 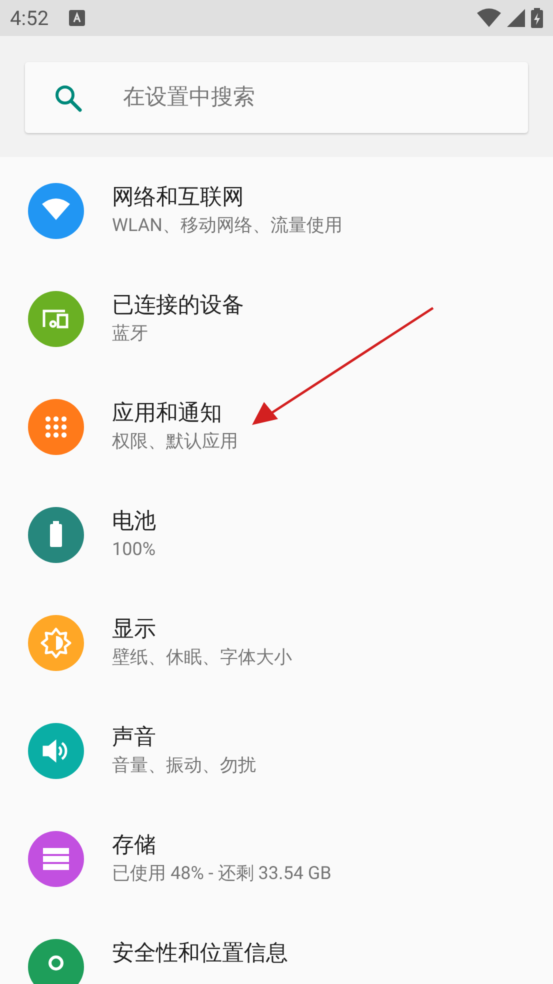 What do you see at coordinates (276, 643) in the screenshot?
I see `settings-item: 显示 壁纸、休眠、字体大小` at bounding box center [276, 643].